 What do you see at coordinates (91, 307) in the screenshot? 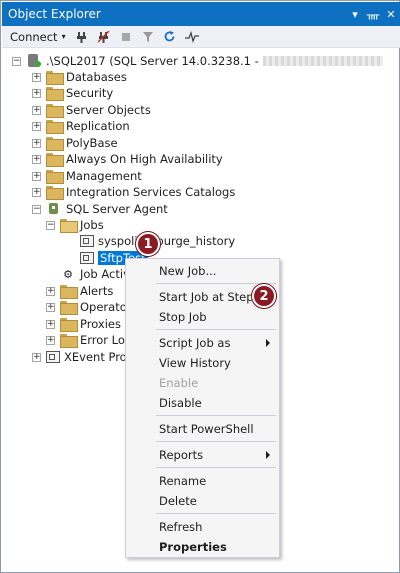
I see `tree-node-operators: + Operators` at bounding box center [91, 307].